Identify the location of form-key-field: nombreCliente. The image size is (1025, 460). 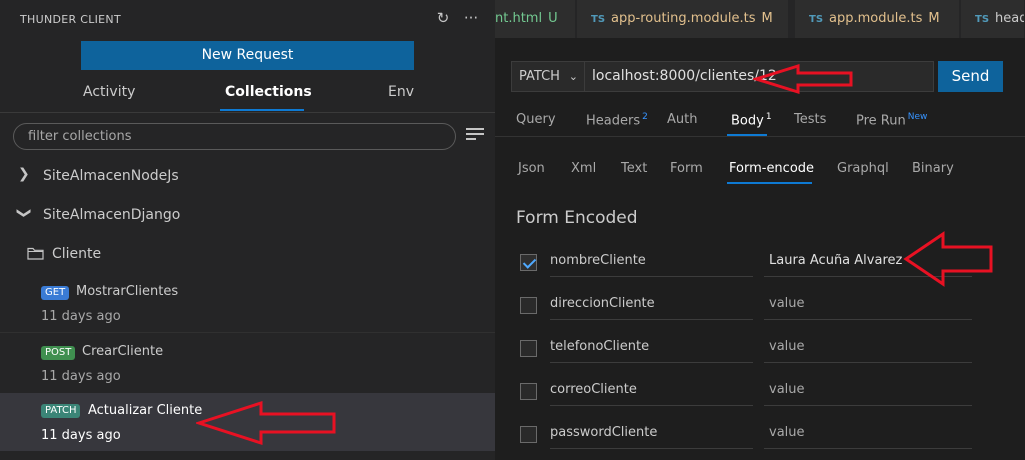
(651, 263).